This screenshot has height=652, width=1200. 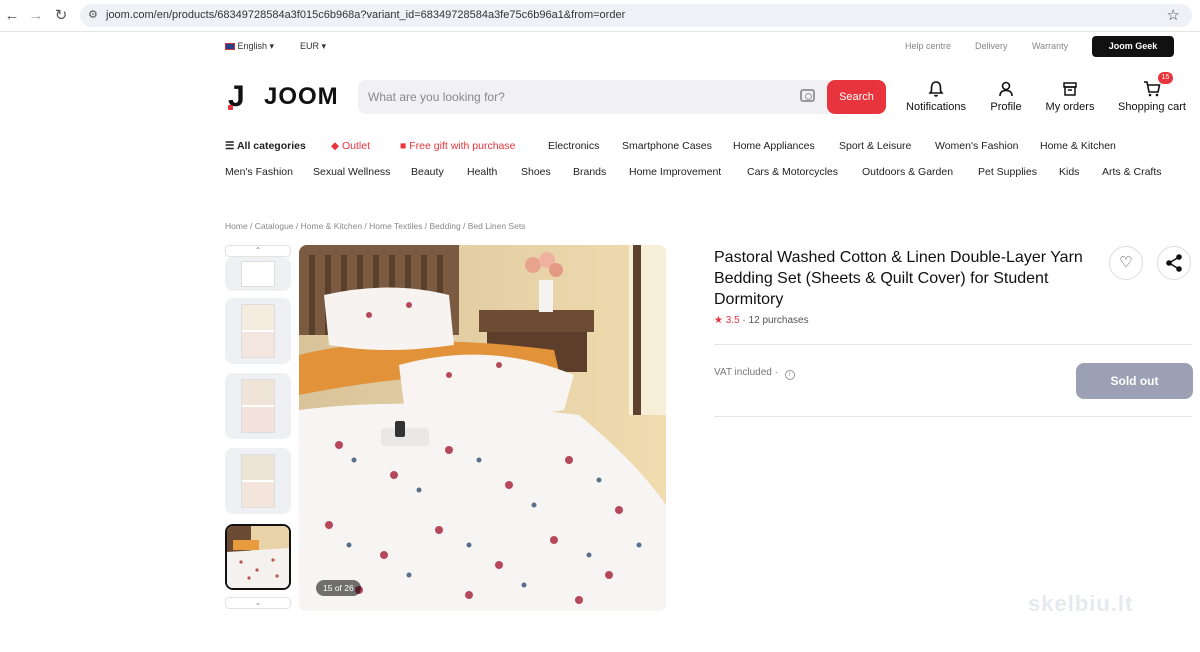 What do you see at coordinates (258, 251) in the screenshot?
I see `chevron-up-icon: ⌃` at bounding box center [258, 251].